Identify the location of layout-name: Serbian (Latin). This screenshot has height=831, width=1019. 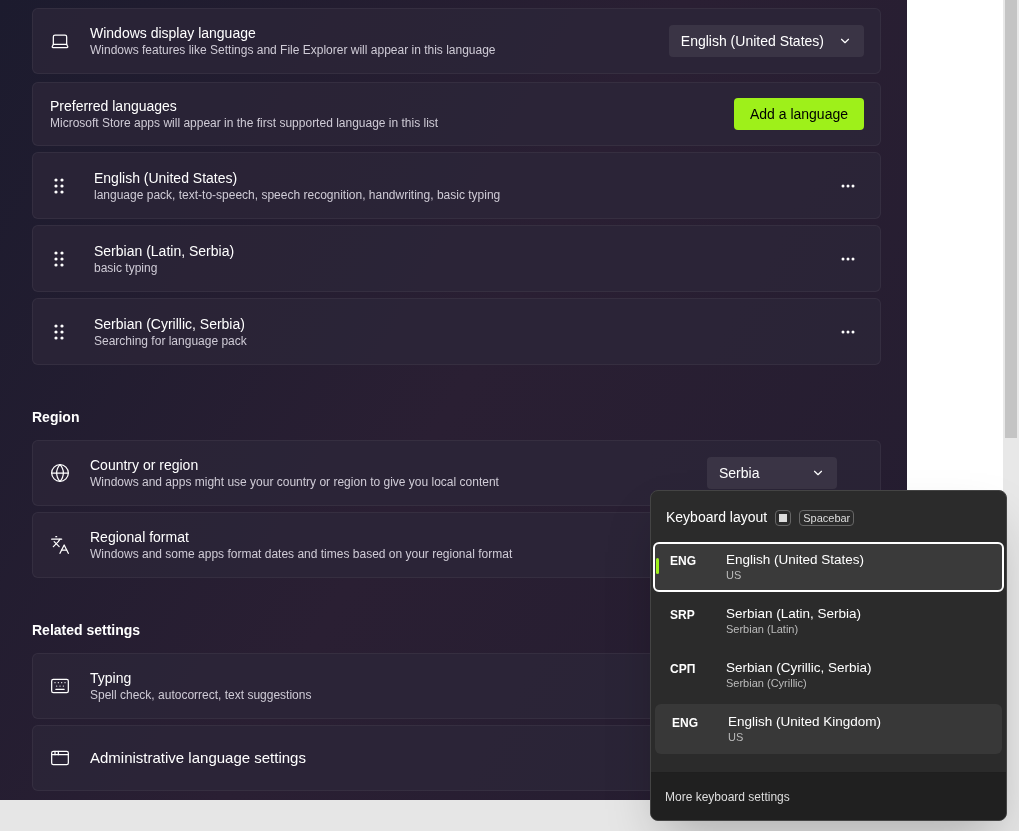
(763, 629).